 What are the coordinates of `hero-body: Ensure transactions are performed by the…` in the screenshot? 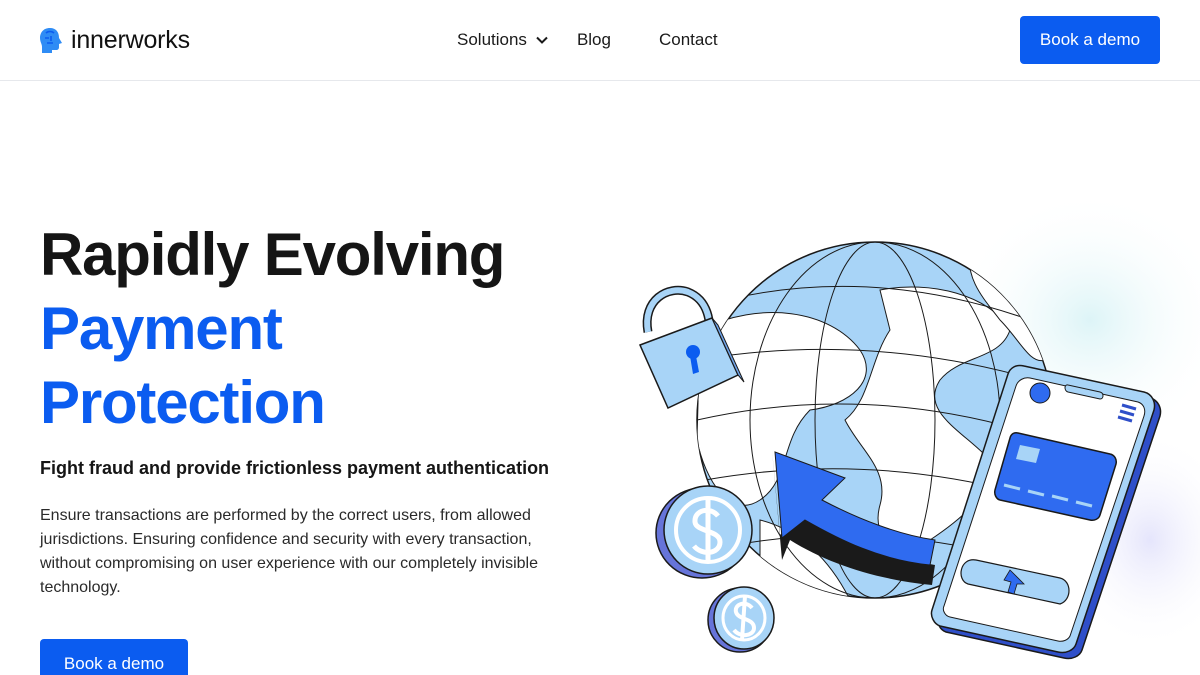 It's located at (289, 551).